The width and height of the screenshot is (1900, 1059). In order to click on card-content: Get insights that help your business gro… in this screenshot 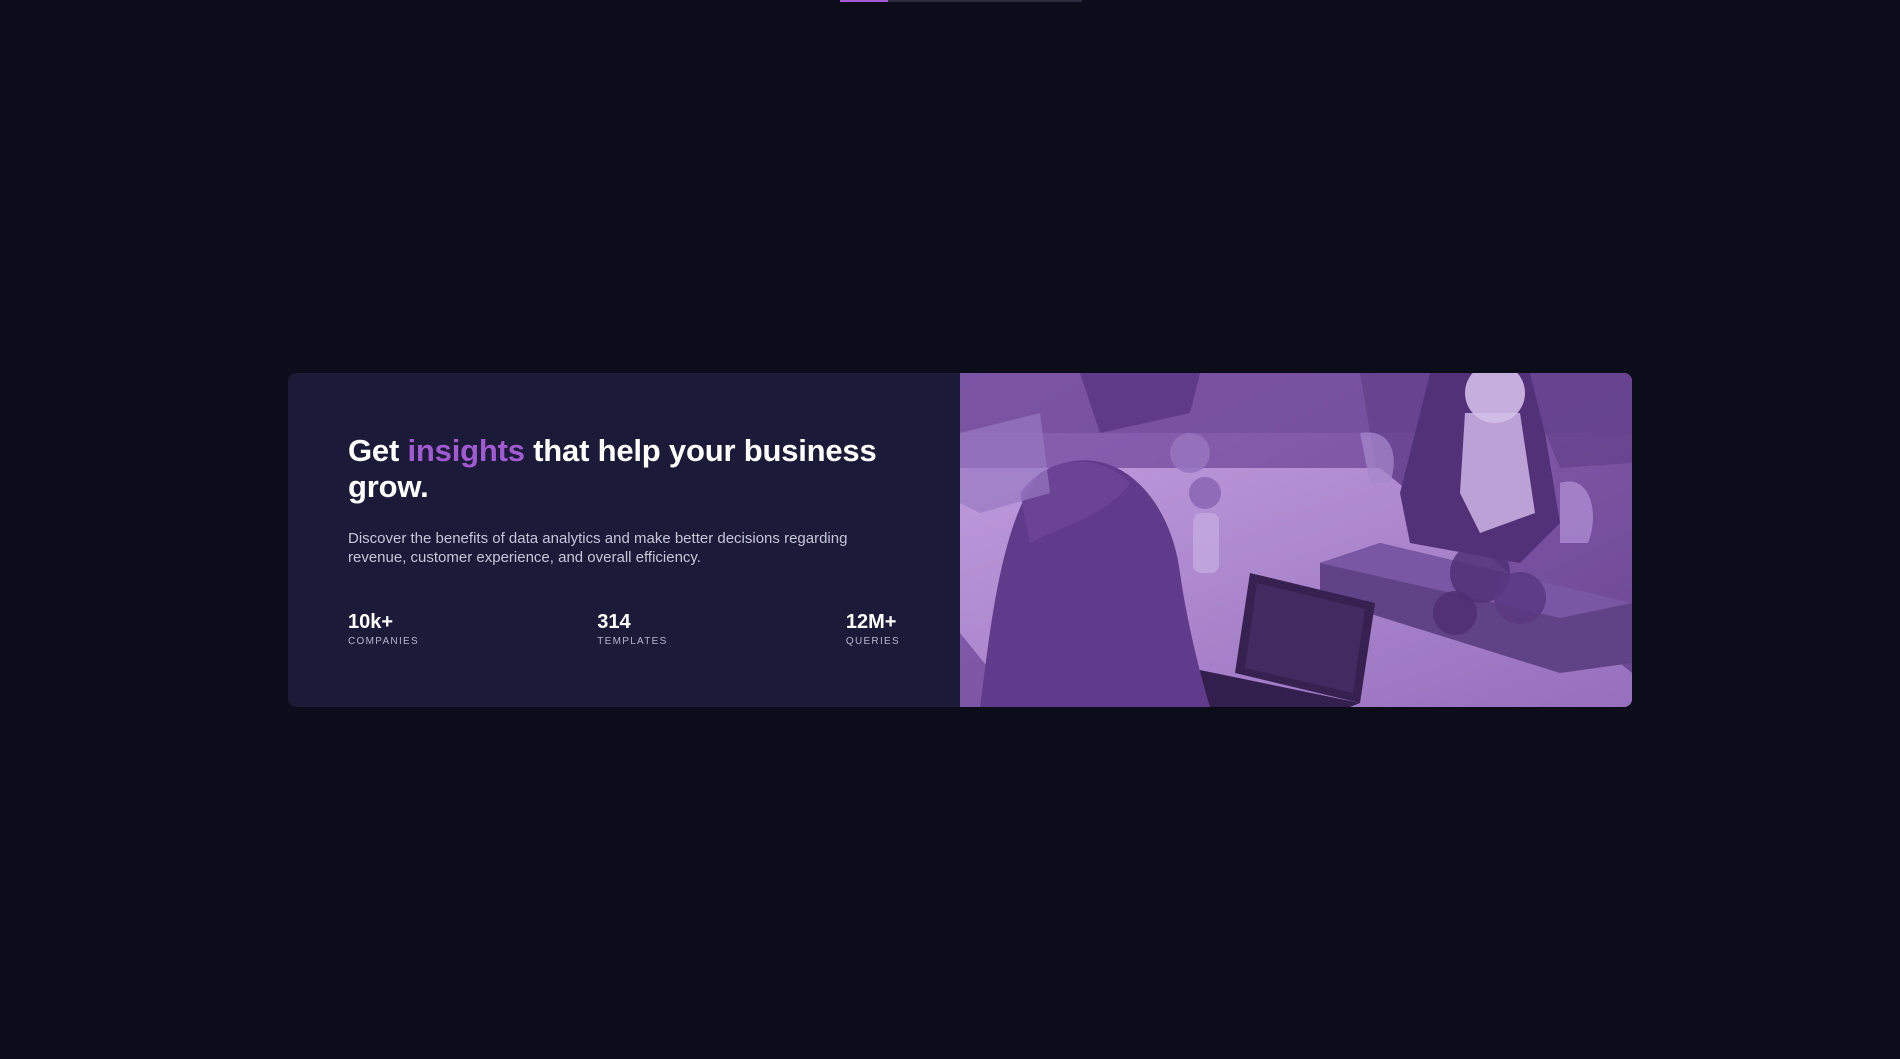, I will do `click(624, 500)`.